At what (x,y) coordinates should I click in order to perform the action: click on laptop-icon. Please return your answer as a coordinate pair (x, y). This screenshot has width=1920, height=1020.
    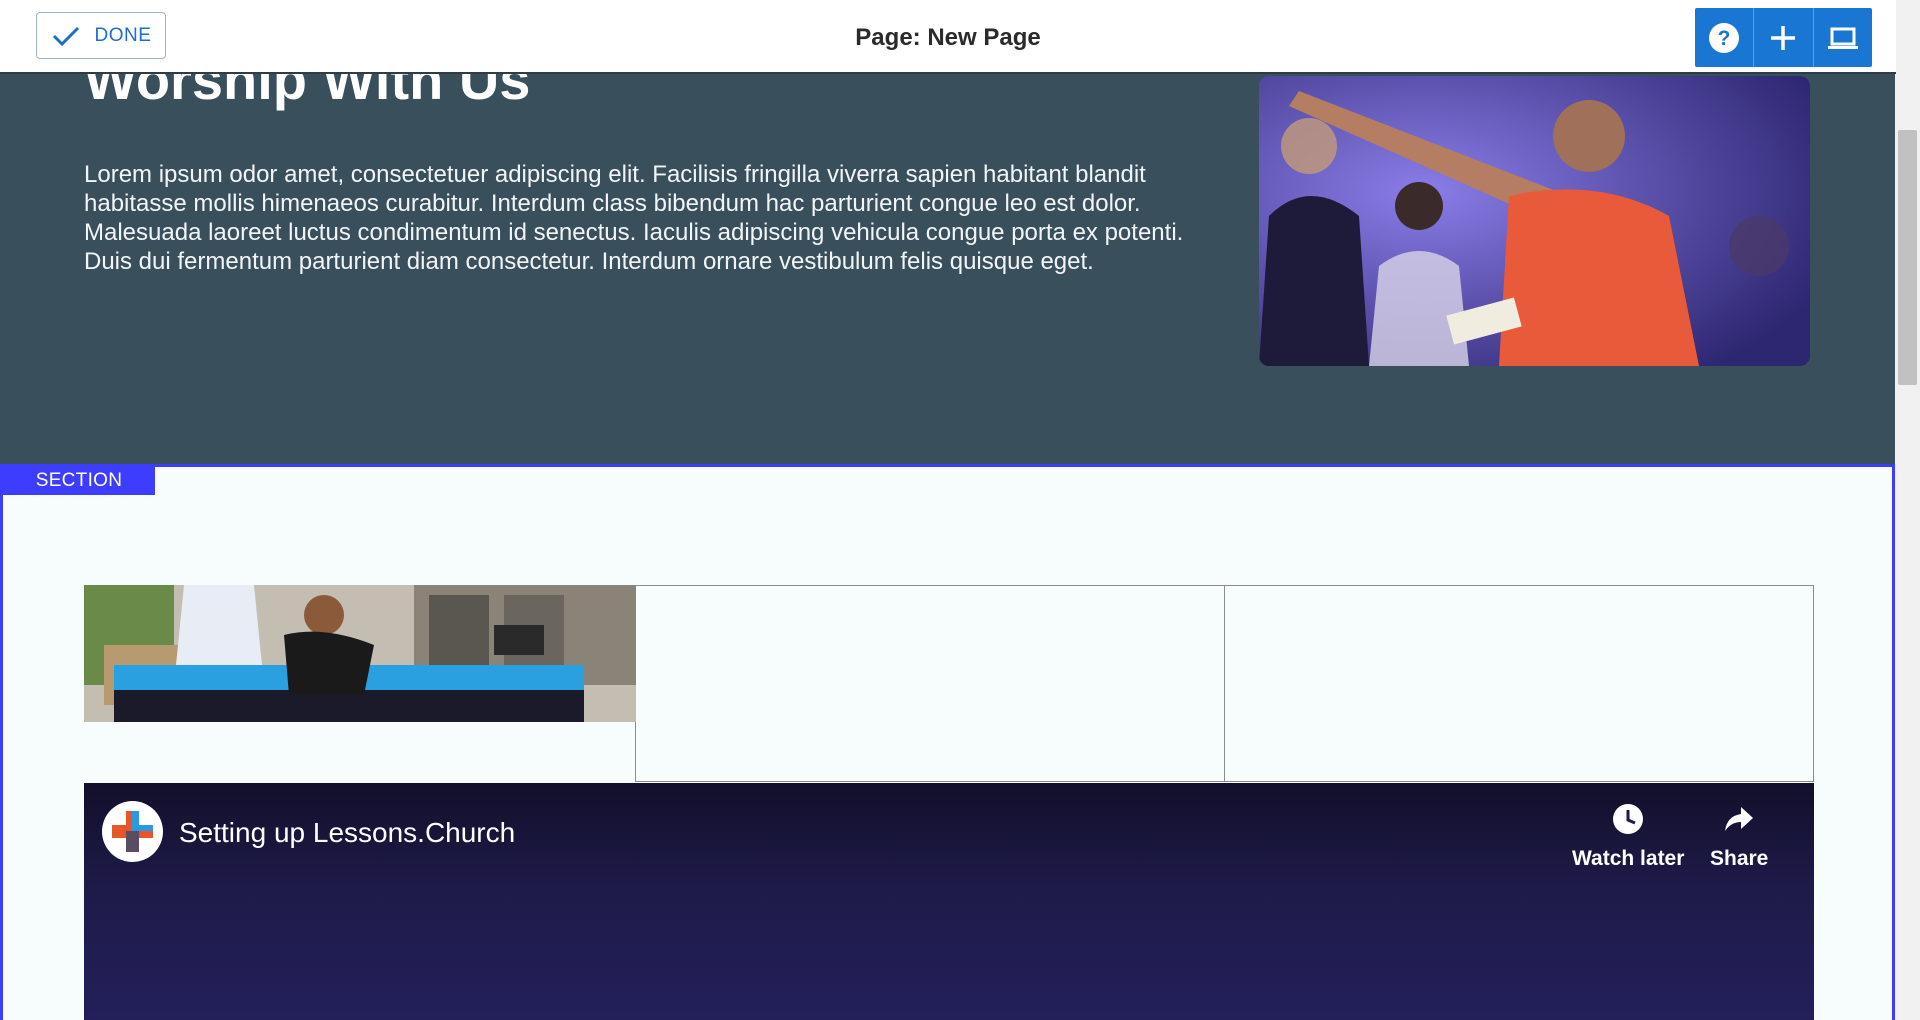
    Looking at the image, I should click on (1842, 38).